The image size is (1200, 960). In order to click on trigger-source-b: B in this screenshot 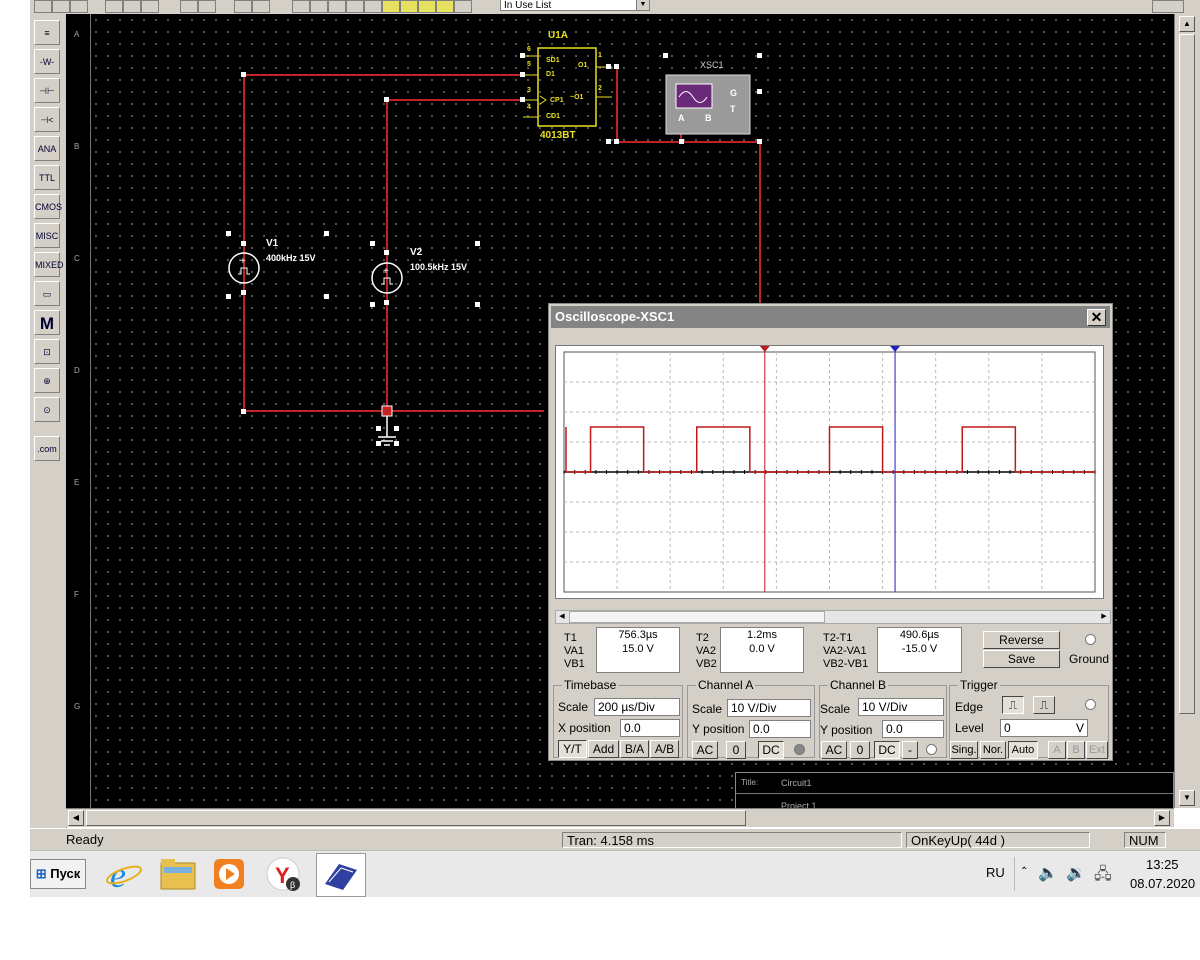, I will do `click(1076, 750)`.